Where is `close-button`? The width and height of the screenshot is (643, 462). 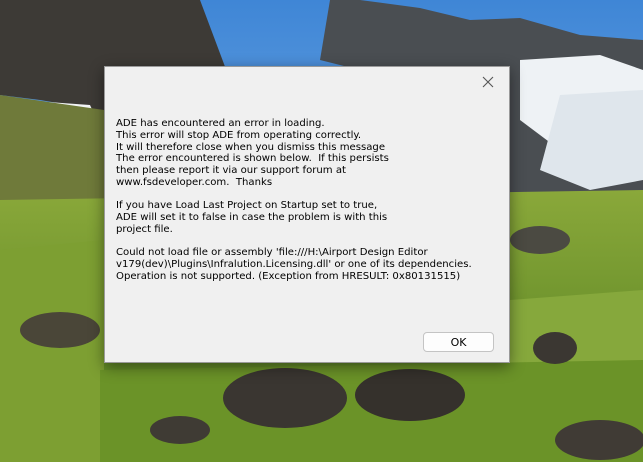 close-button is located at coordinates (488, 82).